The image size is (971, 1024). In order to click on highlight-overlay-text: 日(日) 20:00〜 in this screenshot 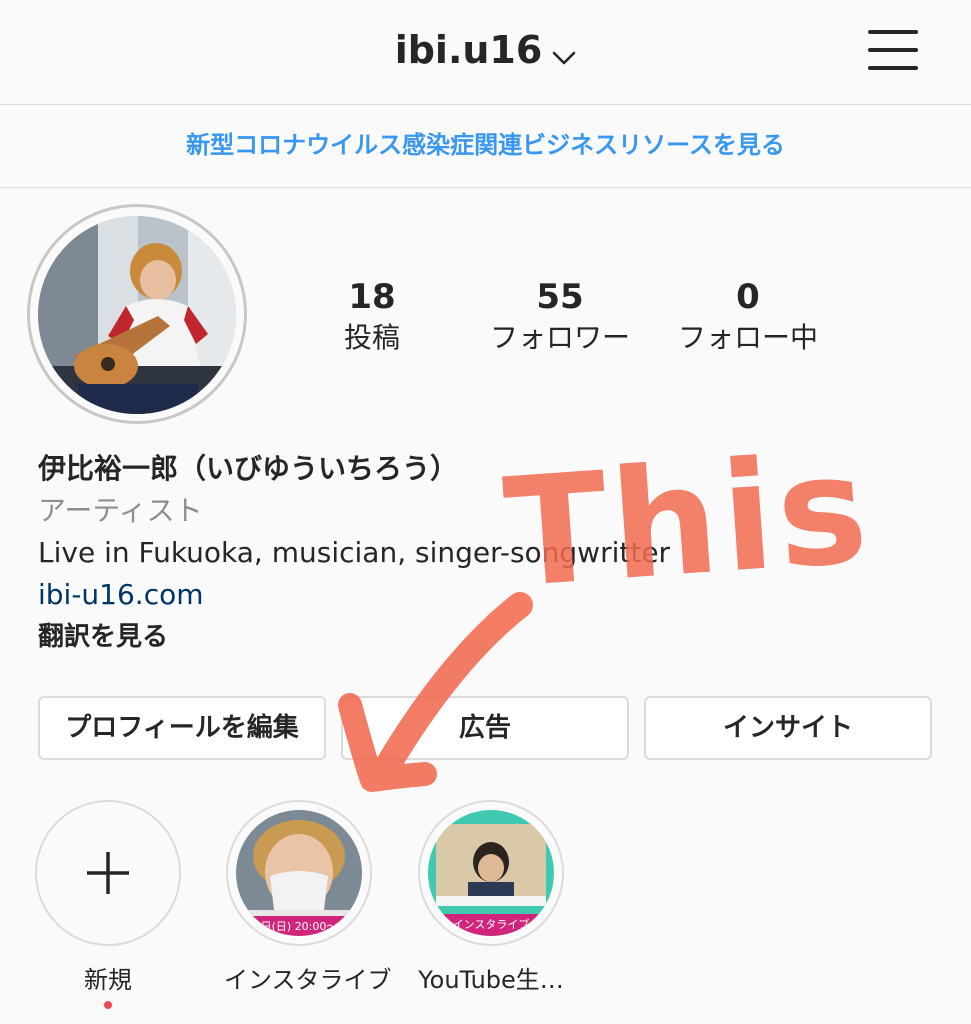, I will do `click(299, 926)`.